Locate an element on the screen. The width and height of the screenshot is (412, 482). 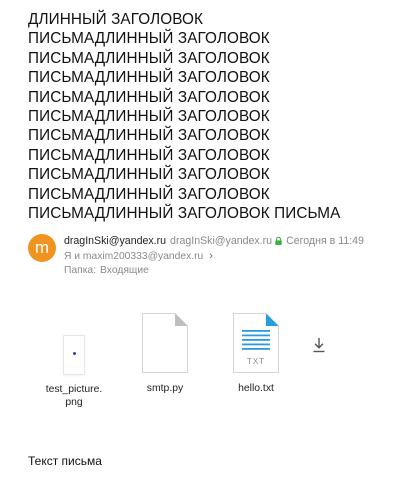
file-icon is located at coordinates (165, 343).